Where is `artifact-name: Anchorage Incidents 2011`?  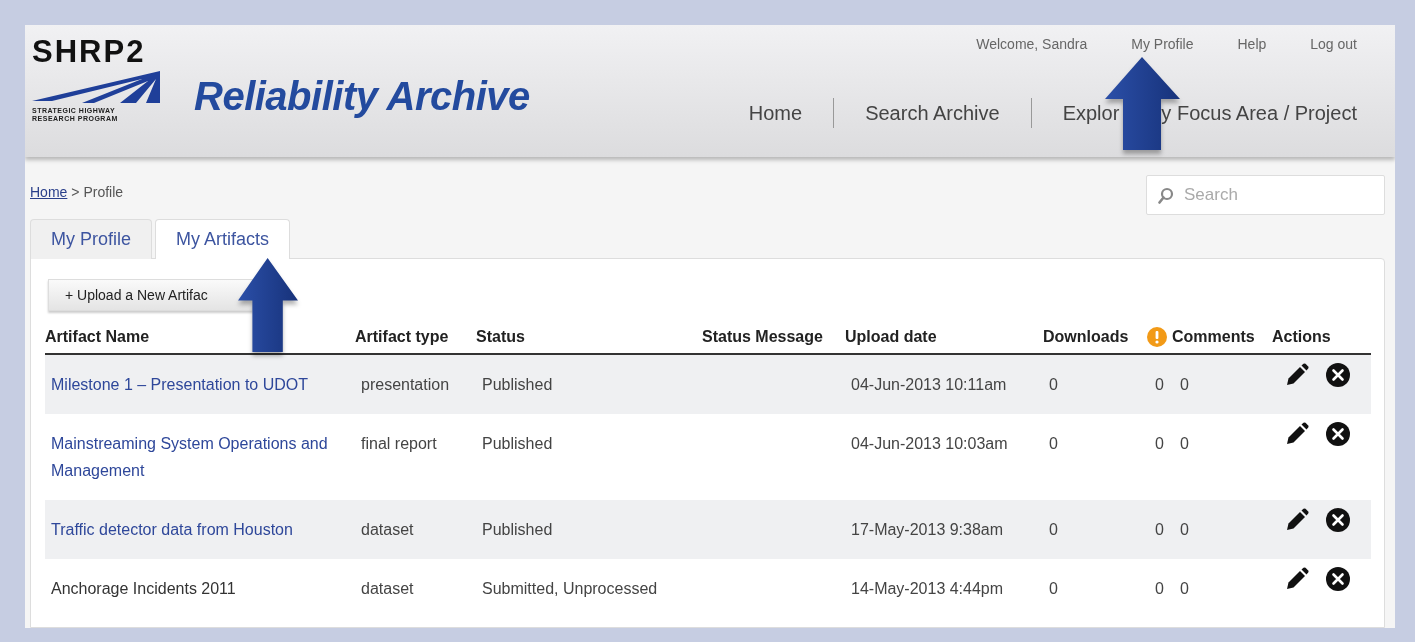
artifact-name: Anchorage Incidents 2011 is located at coordinates (144, 589).